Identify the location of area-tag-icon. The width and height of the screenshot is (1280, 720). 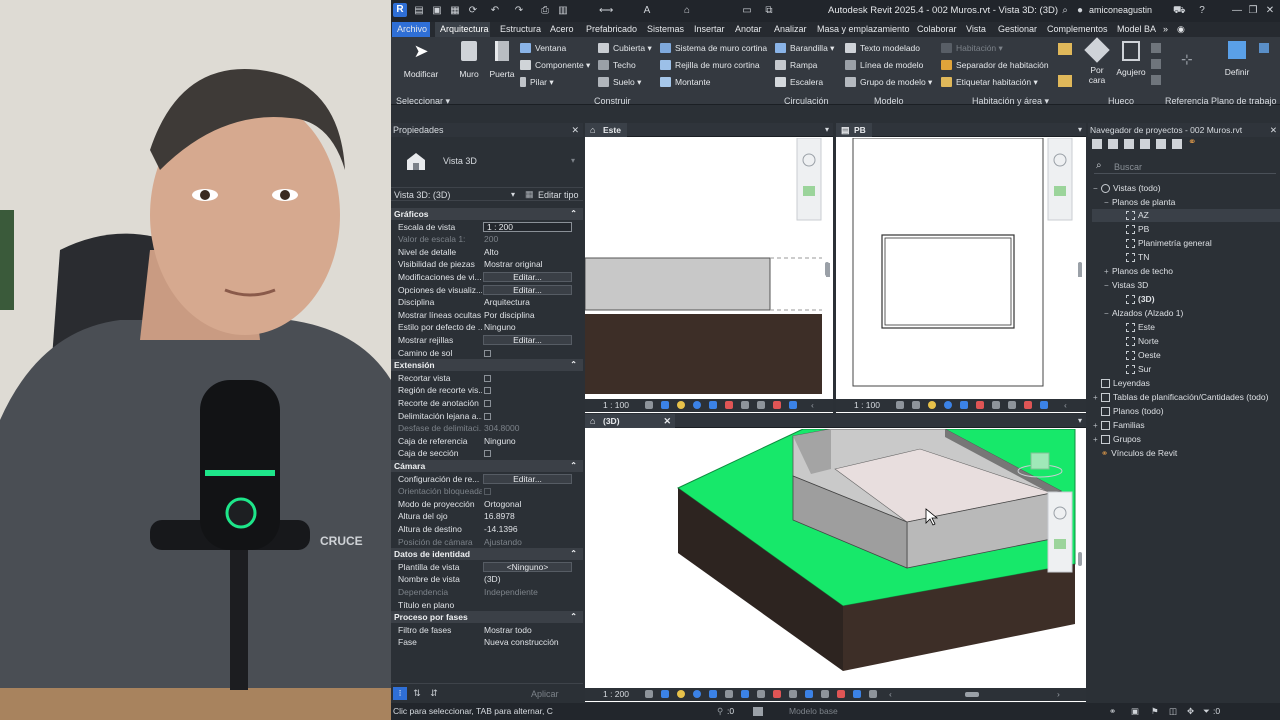
(1065, 81).